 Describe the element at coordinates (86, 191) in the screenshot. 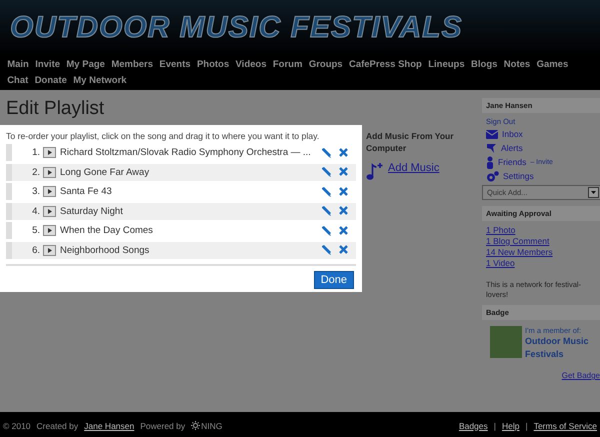

I see `track-title: Santa Fe 43` at that location.